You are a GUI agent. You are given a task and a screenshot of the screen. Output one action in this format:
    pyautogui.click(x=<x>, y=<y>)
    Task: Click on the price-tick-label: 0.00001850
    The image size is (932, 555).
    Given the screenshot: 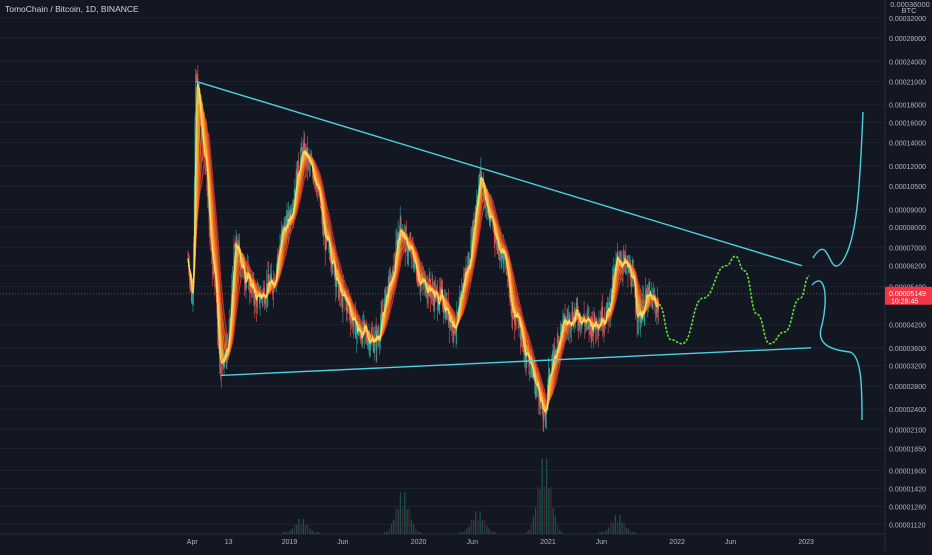 What is the action you would take?
    pyautogui.click(x=907, y=449)
    